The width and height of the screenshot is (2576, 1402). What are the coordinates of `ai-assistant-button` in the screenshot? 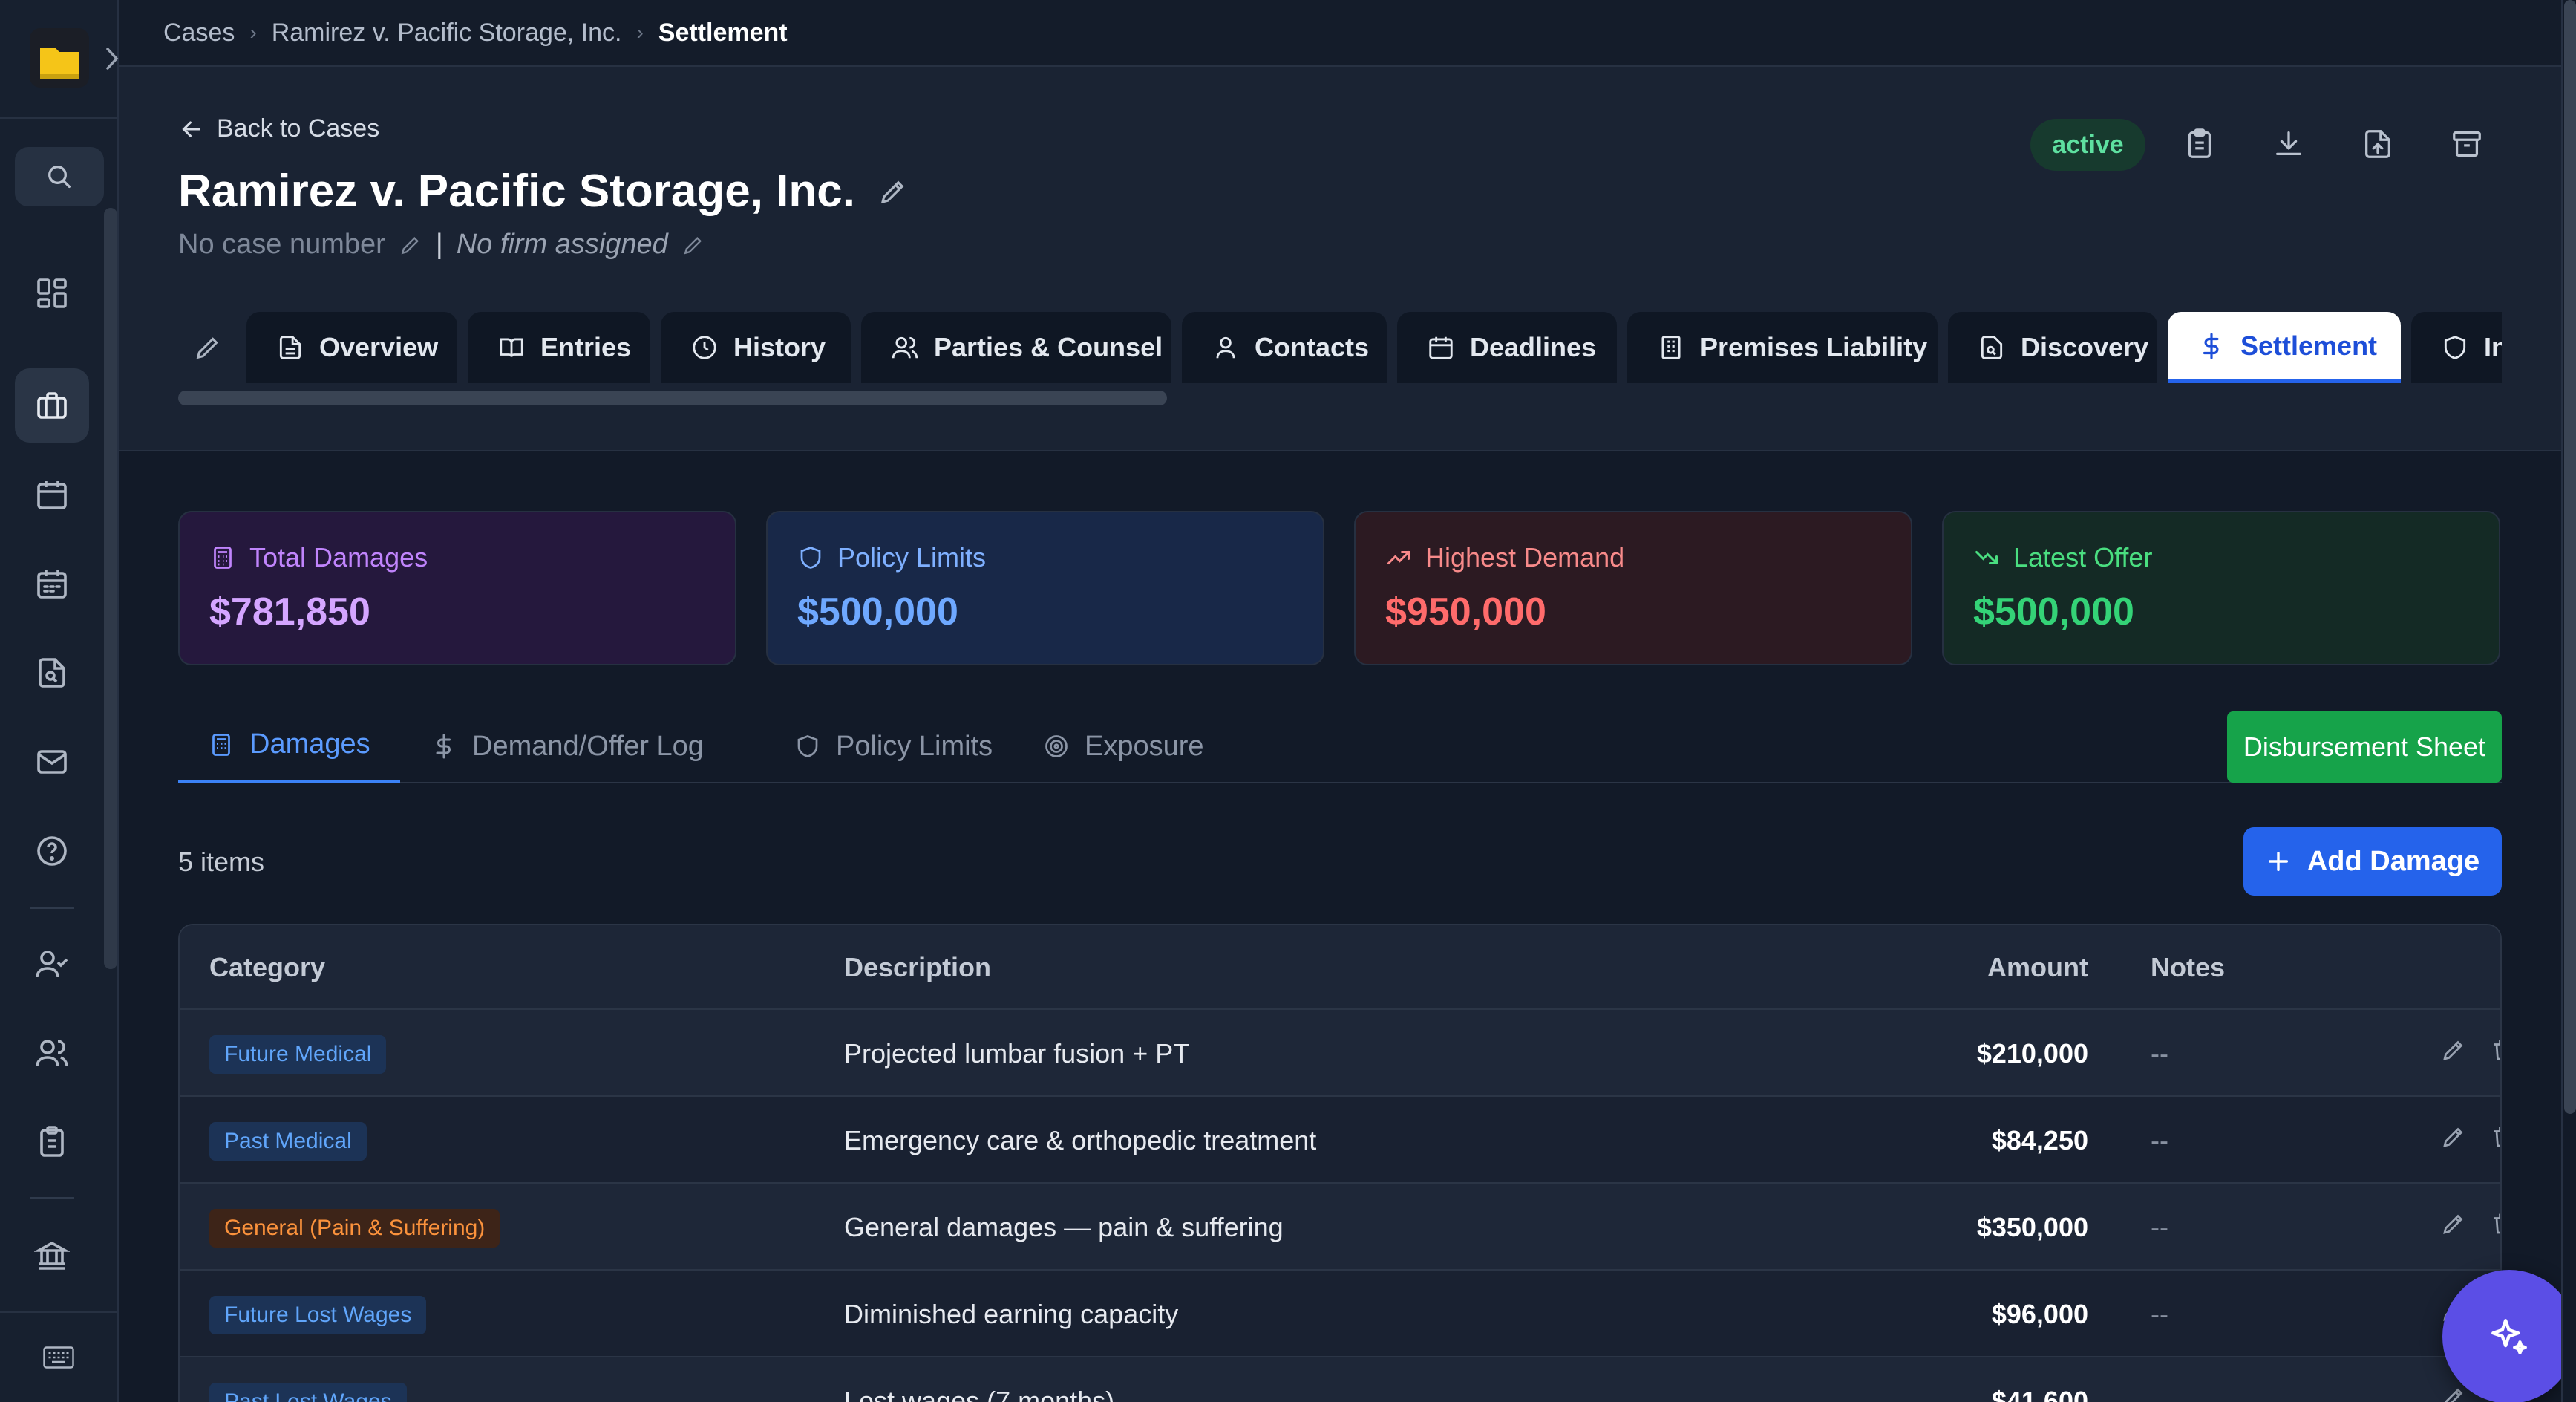 It's located at (2509, 1336).